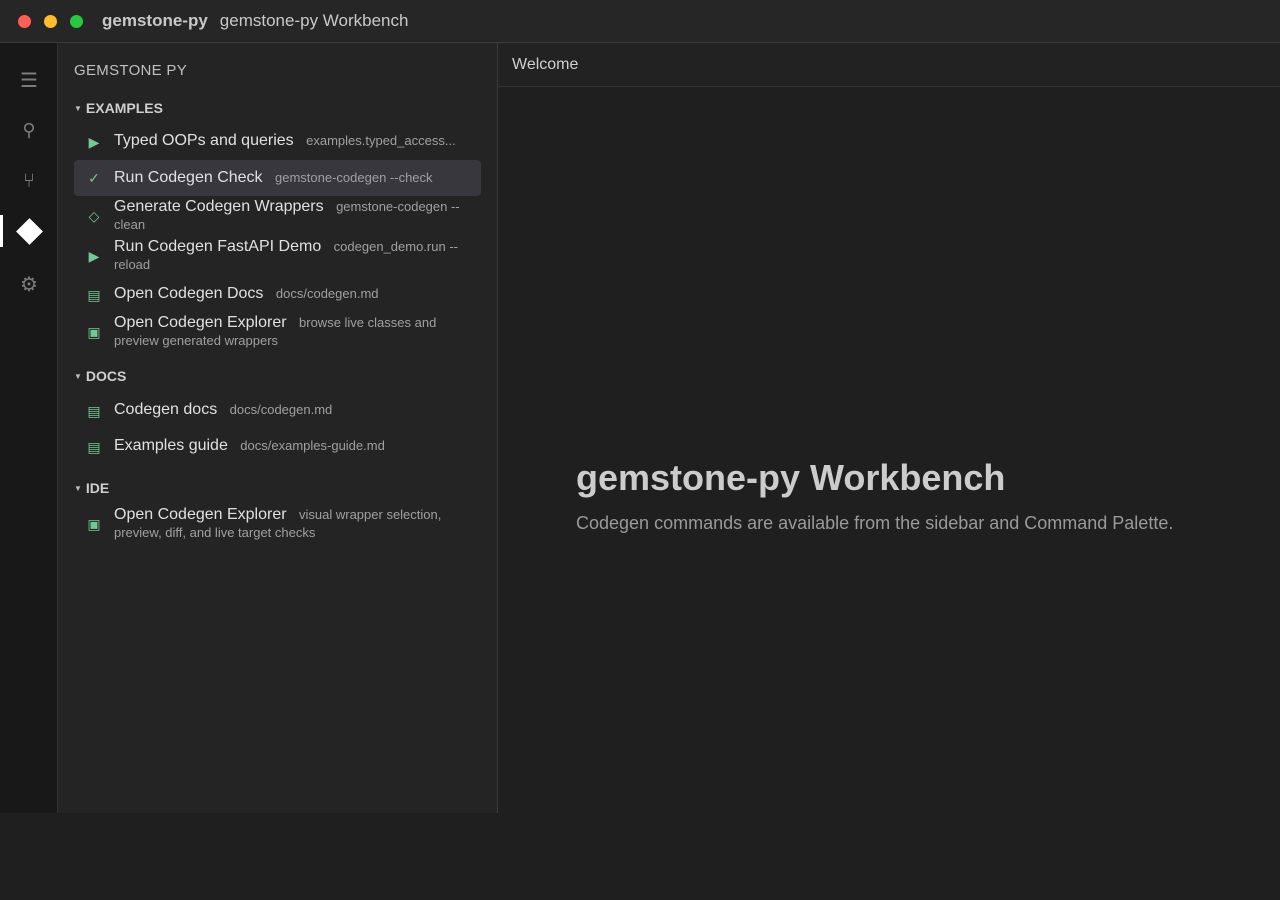  I want to click on item-description: docs/examples-guide.md, so click(312, 445).